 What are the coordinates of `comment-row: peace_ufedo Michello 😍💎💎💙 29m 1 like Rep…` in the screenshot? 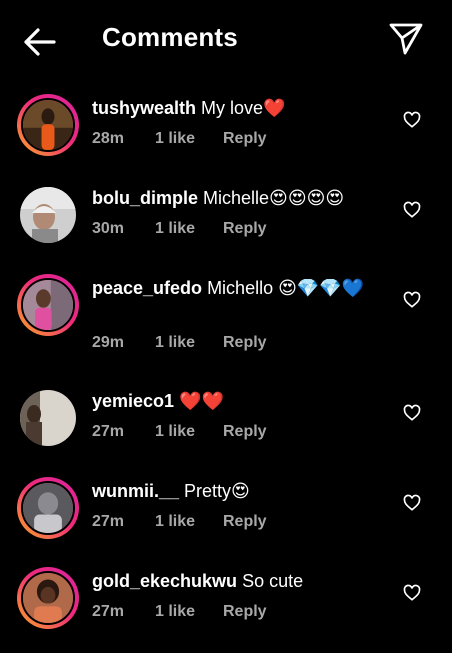 It's located at (226, 315).